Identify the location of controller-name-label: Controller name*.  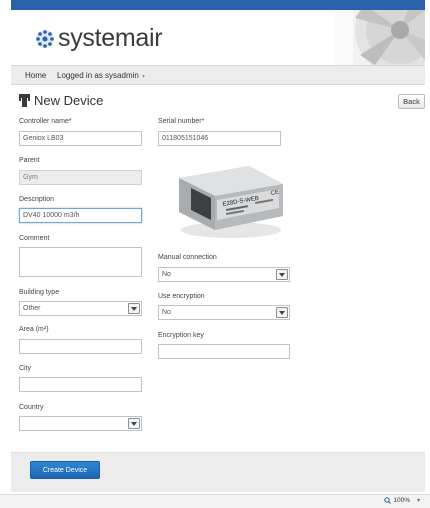
(45, 121).